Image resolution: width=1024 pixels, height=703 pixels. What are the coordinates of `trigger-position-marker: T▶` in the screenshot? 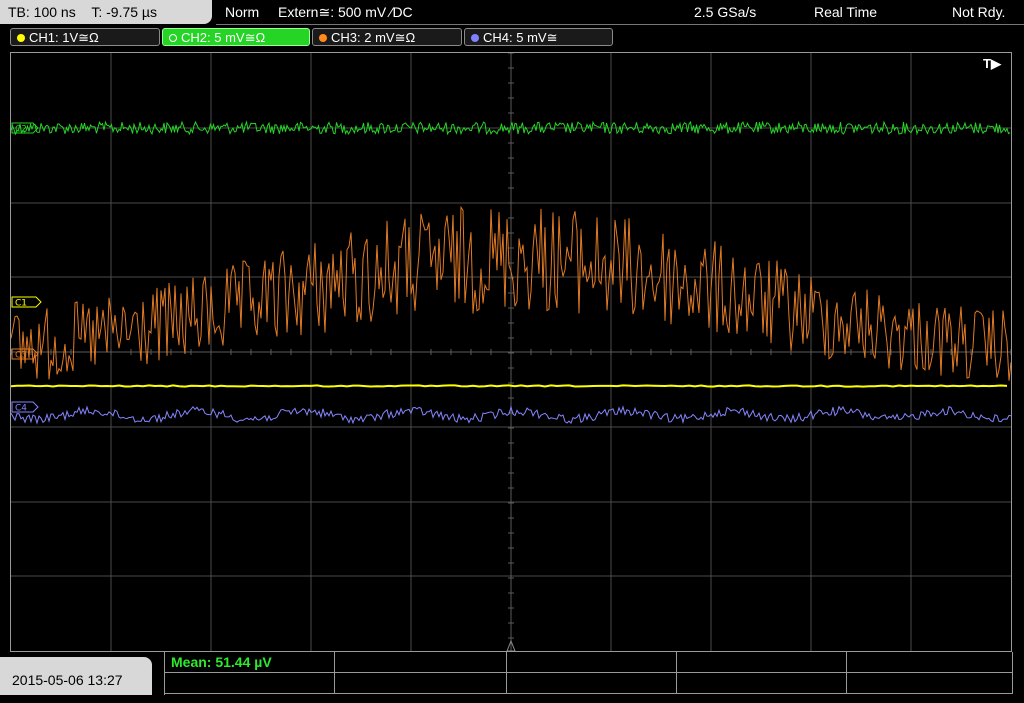 It's located at (992, 63).